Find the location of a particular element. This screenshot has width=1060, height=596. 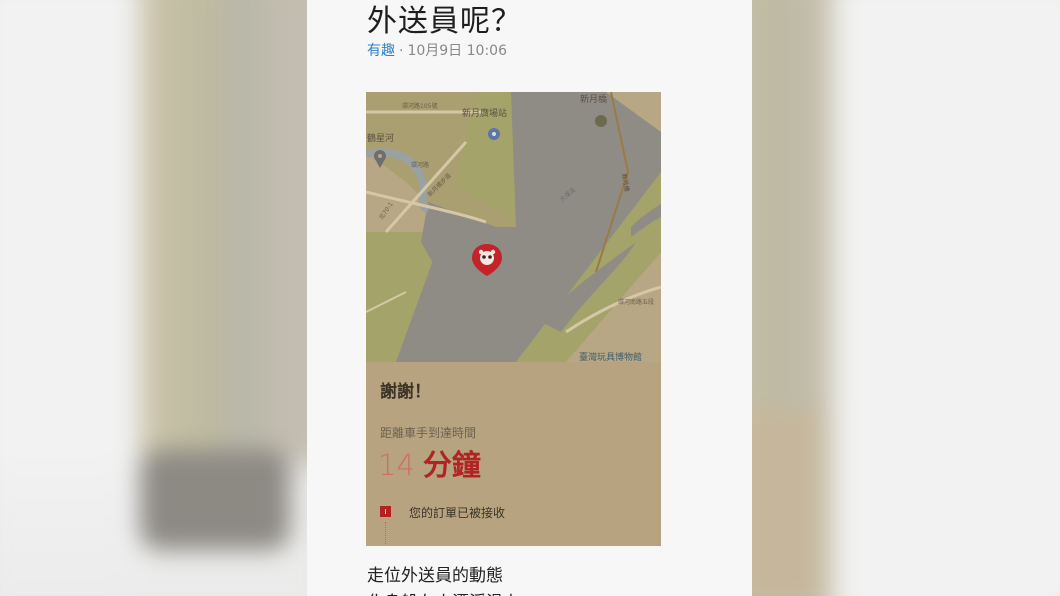

map-label-river-park: 鶴星河 is located at coordinates (380, 138).